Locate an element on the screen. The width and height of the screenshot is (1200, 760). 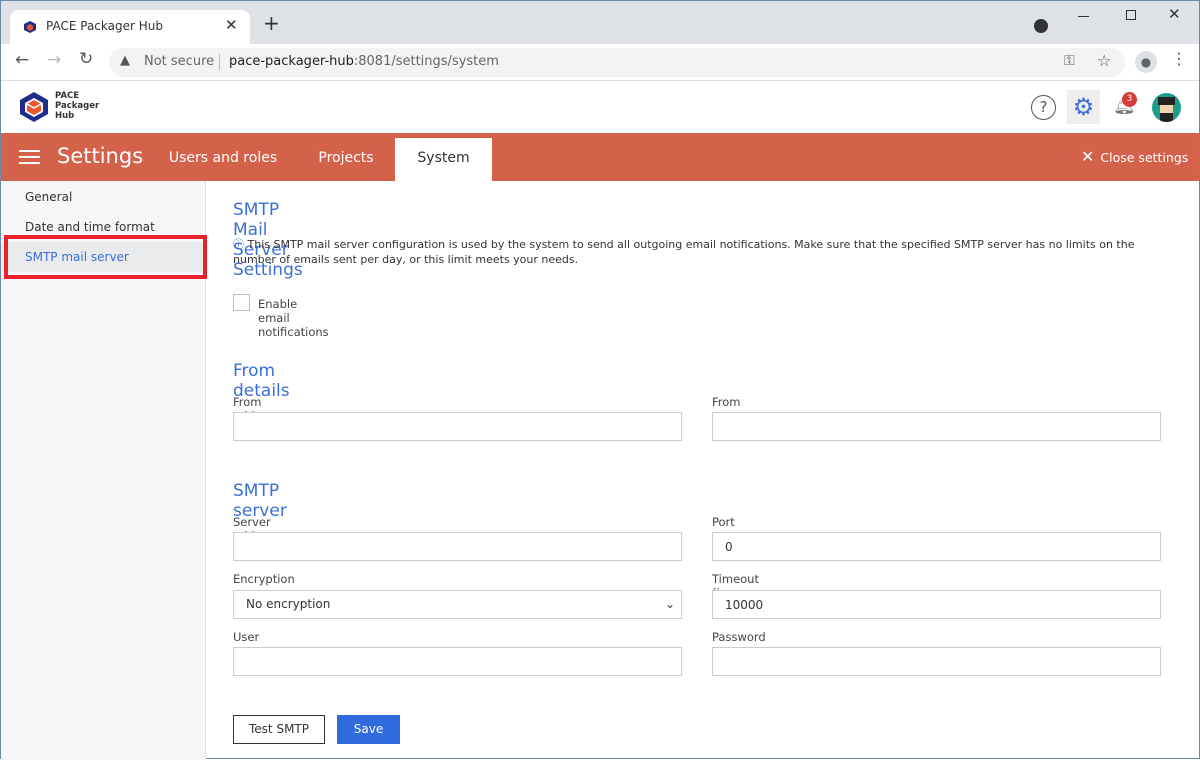
close-settings-button: ✕ Close settings is located at coordinates (1134, 156).